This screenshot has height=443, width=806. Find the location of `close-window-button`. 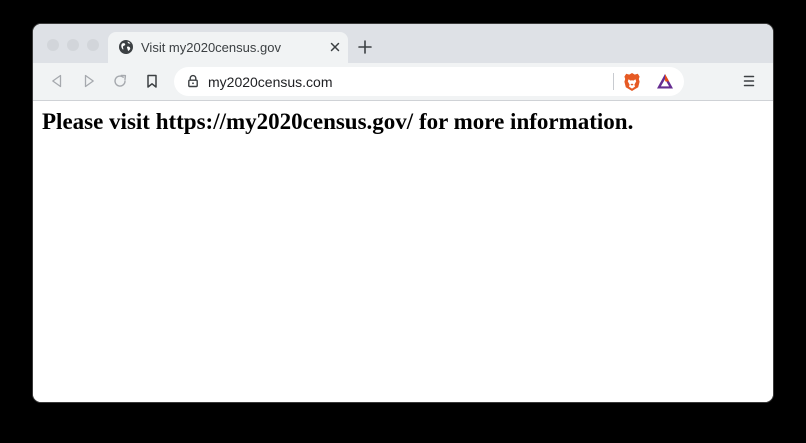

close-window-button is located at coordinates (53, 45).